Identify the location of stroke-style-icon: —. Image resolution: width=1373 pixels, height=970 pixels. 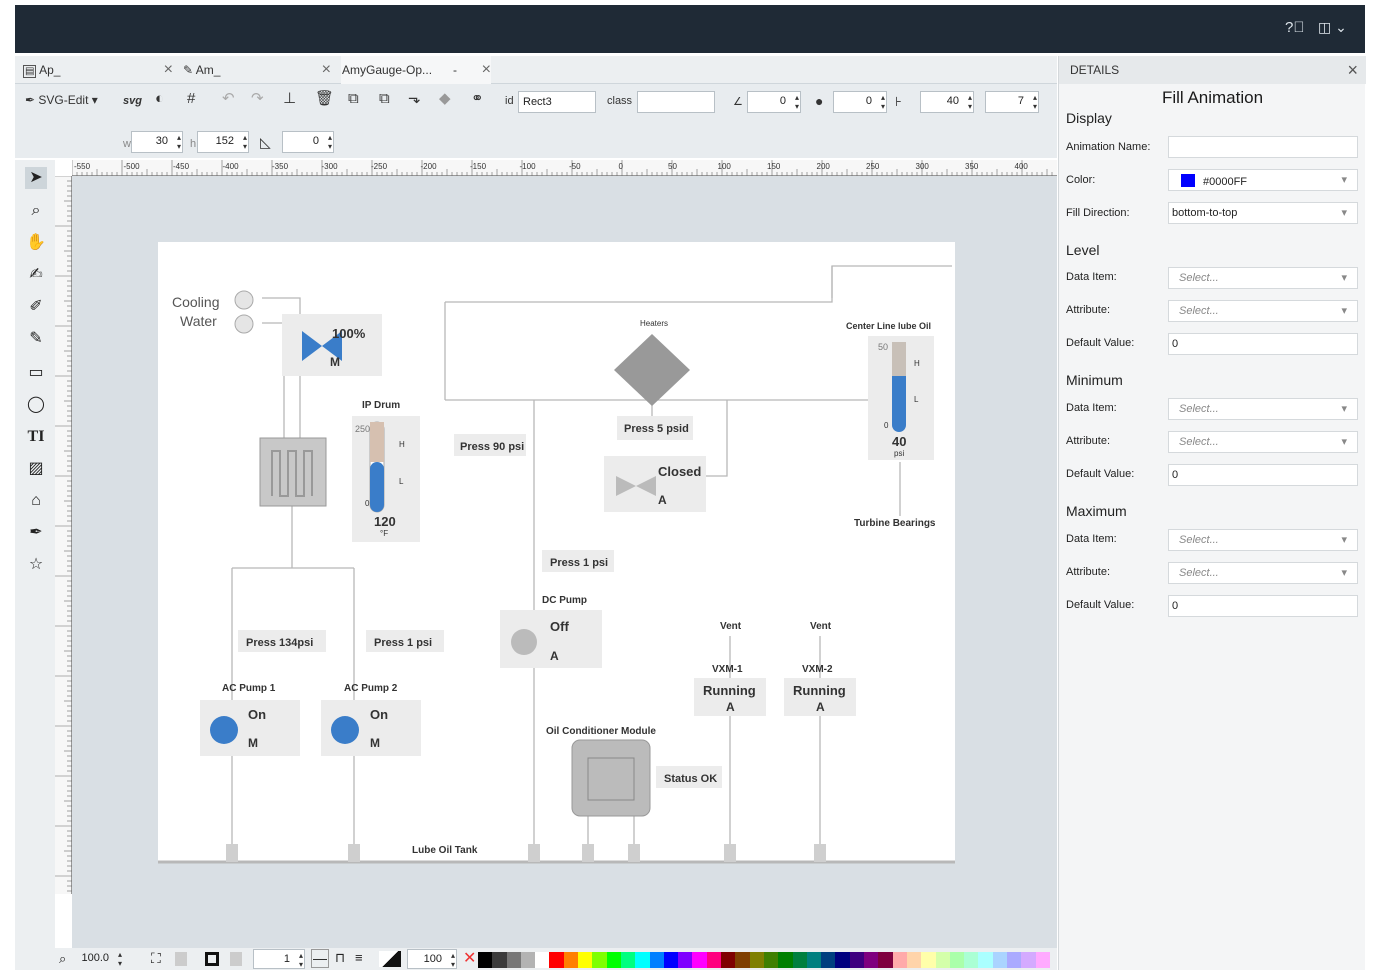
(320, 958).